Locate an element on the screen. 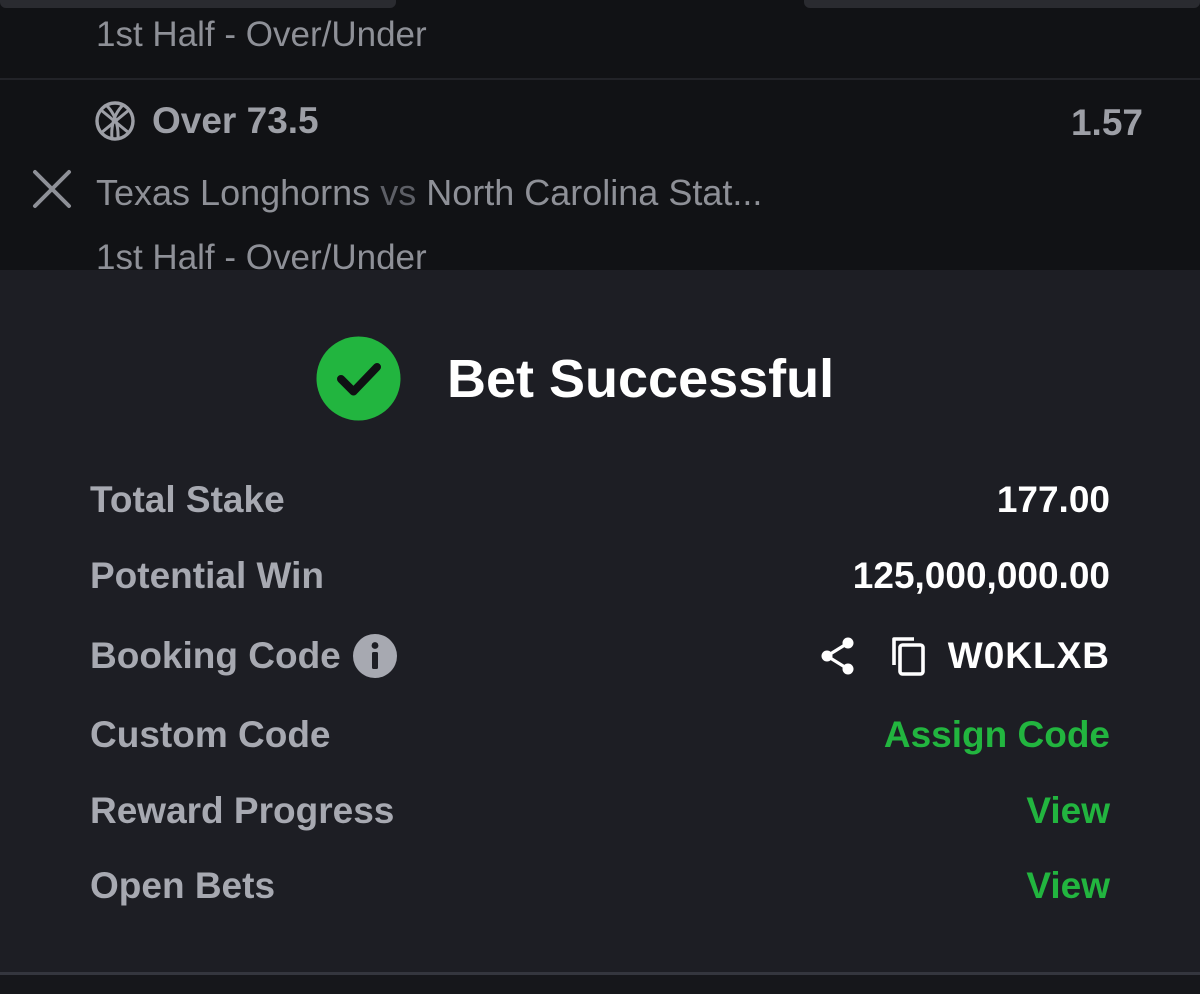 Image resolution: width=1200 pixels, height=994 pixels. checkmark-circle-icon is located at coordinates (358, 378).